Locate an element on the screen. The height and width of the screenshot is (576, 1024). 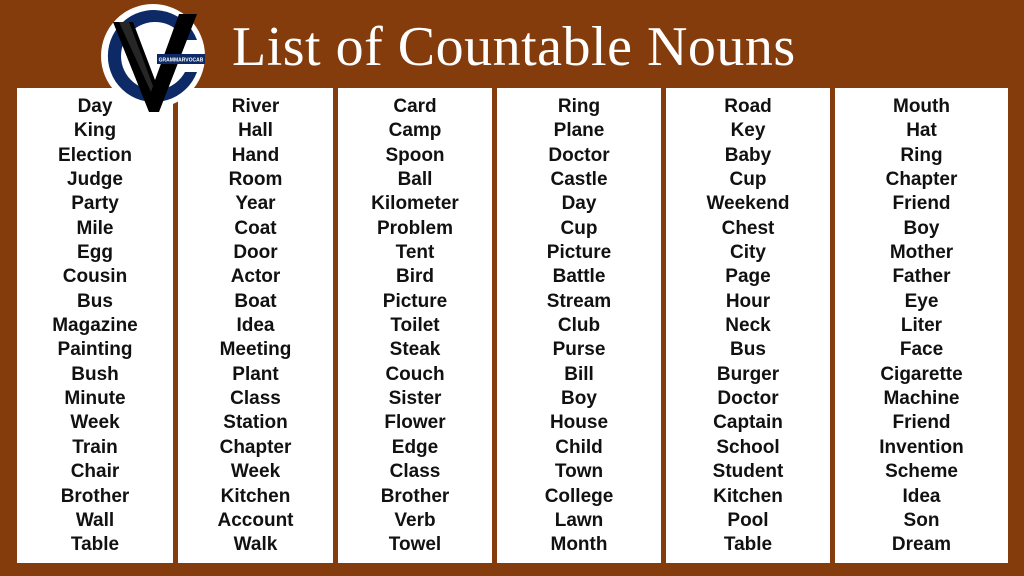
noun-item: Lawn is located at coordinates (579, 520).